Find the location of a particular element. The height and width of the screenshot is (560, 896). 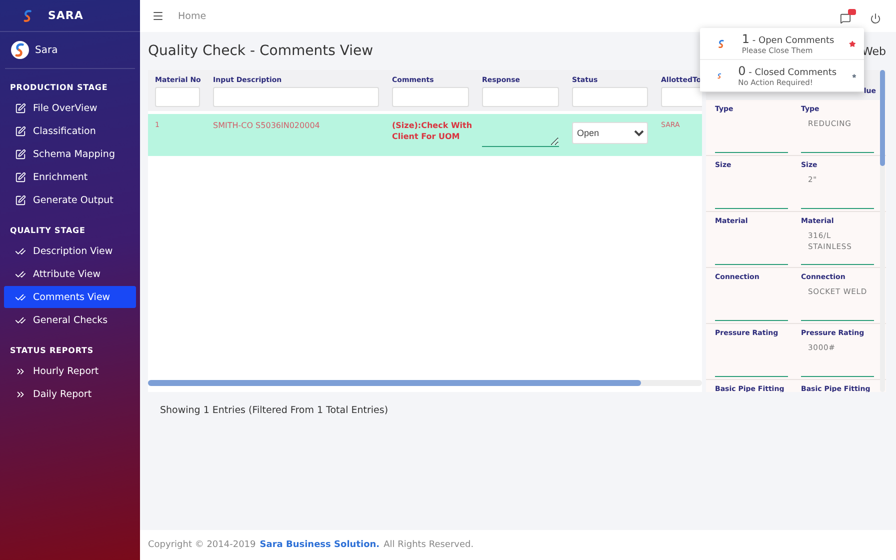

sidebar-item: Classification is located at coordinates (70, 131).